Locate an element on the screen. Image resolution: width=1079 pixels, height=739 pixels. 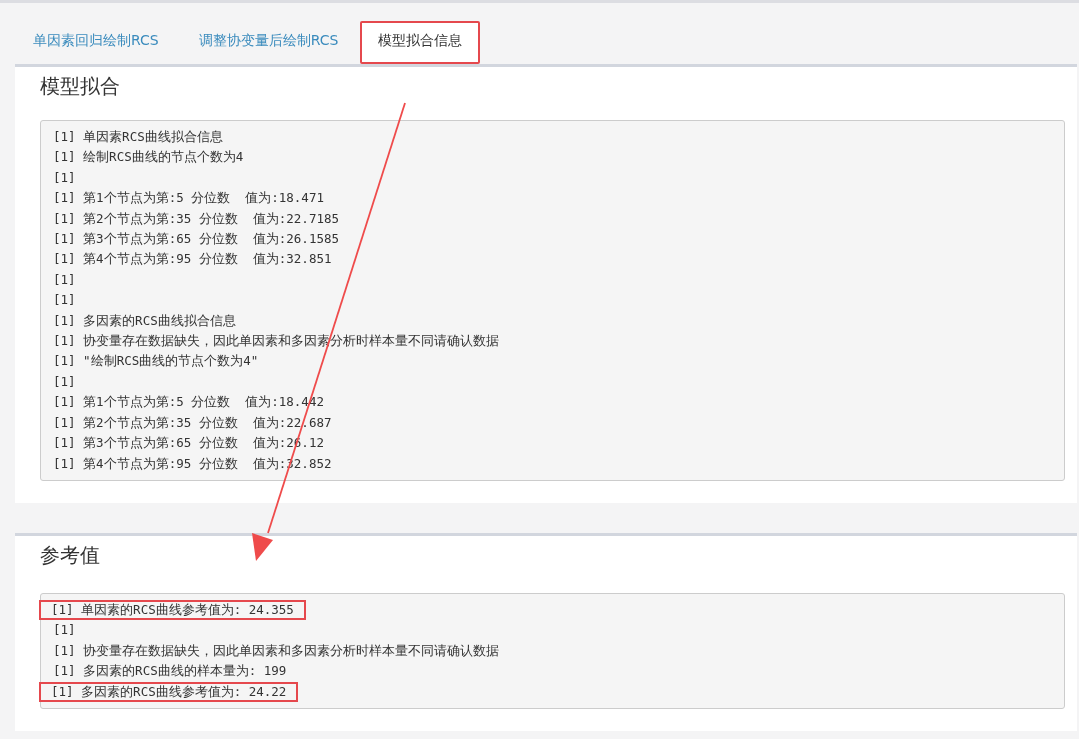
output-line: [1] 第2个节点为第:35 分位数 值为:22.7185 is located at coordinates (196, 218).